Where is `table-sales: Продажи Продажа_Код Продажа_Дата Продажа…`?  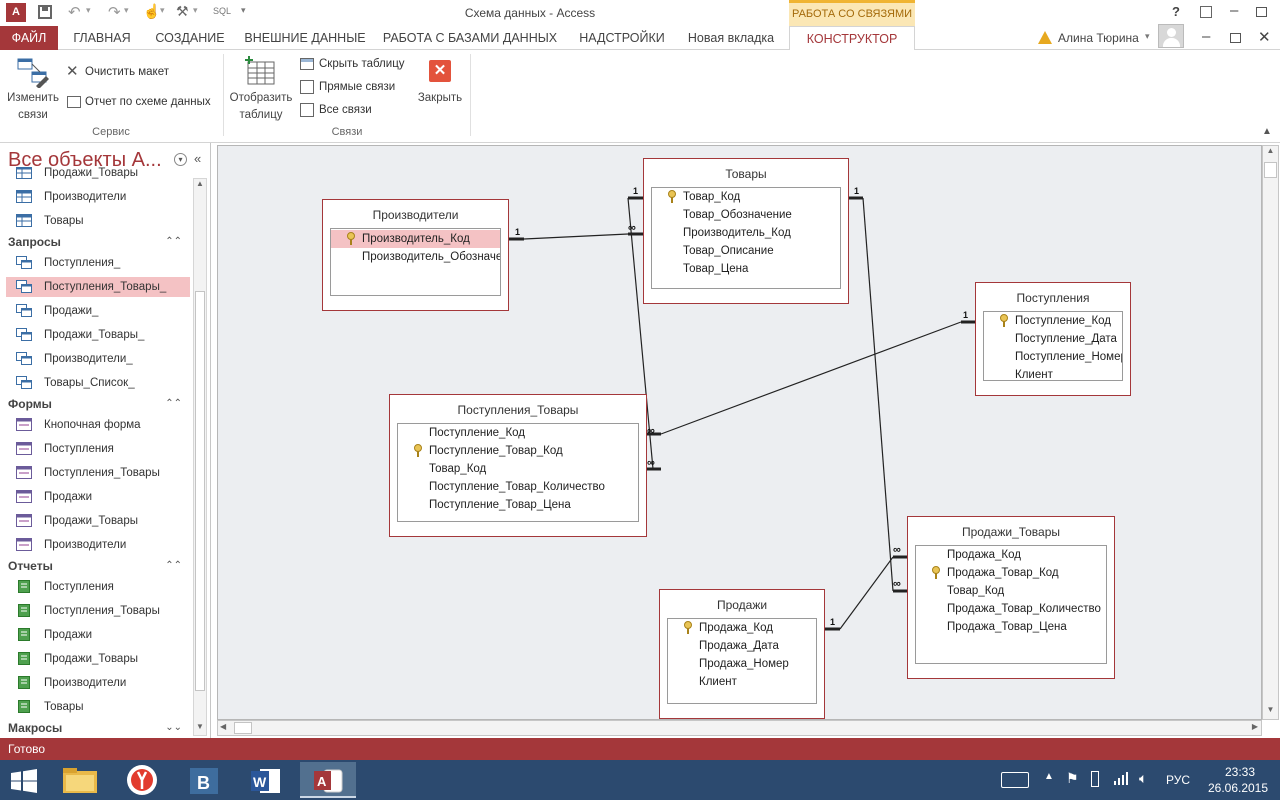 table-sales: Продажи Продажа_Код Продажа_Дата Продажа… is located at coordinates (742, 654).